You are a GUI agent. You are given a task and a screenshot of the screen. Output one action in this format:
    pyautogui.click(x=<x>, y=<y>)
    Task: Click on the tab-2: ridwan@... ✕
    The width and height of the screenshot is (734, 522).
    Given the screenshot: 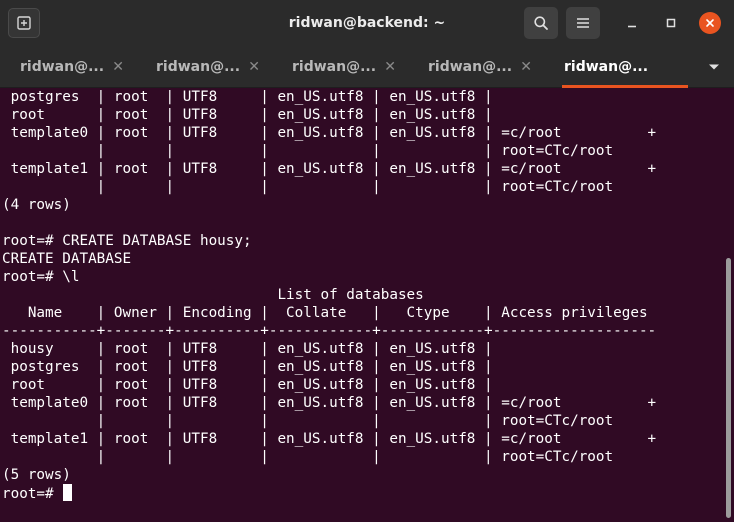 What is the action you would take?
    pyautogui.click(x=204, y=67)
    